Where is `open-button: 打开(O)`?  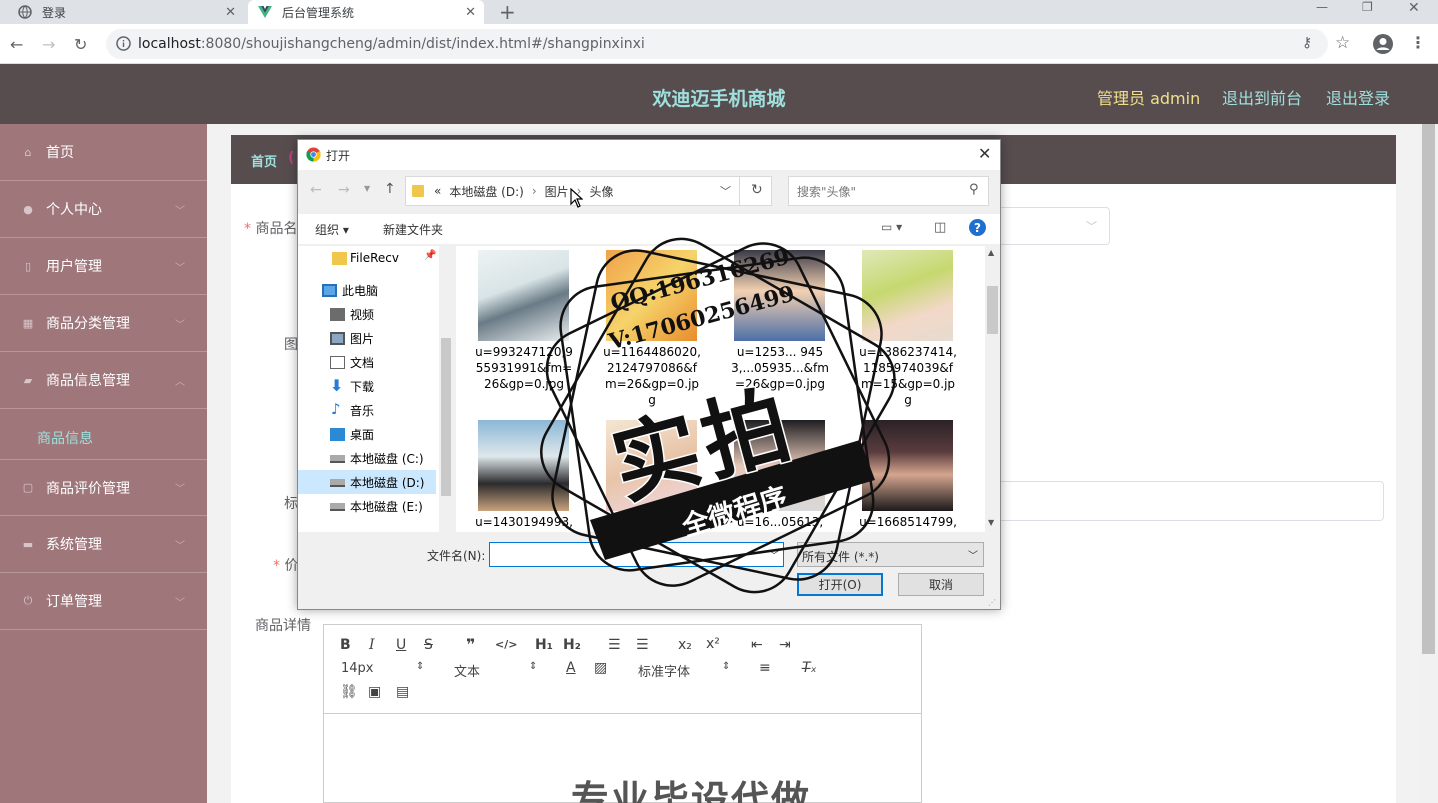
open-button: 打开(O) is located at coordinates (840, 584).